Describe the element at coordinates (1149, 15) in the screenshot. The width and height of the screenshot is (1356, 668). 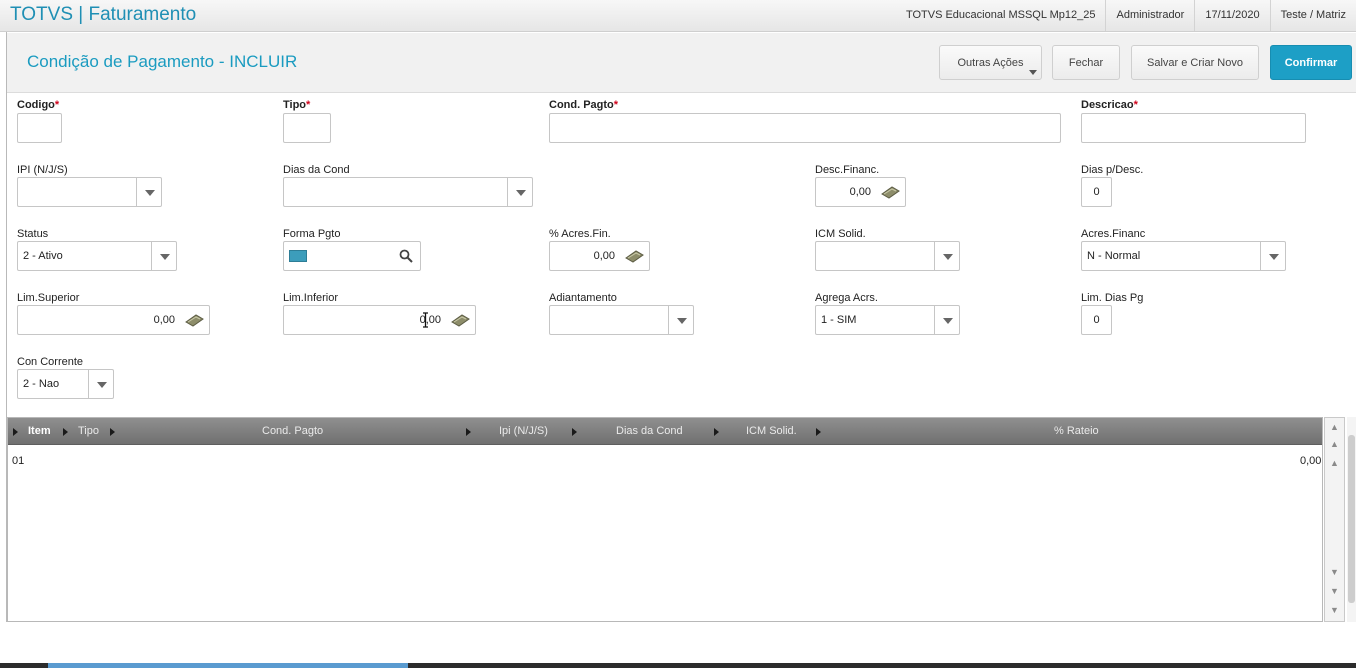
I see `user-info: Administrador` at that location.